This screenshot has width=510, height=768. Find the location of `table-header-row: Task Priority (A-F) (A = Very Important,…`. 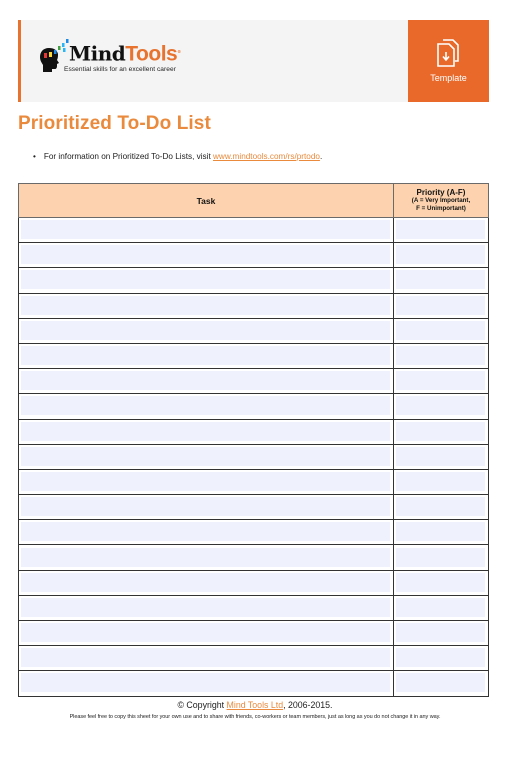

table-header-row: Task Priority (A-F) (A = Very Important,… is located at coordinates (253, 200).